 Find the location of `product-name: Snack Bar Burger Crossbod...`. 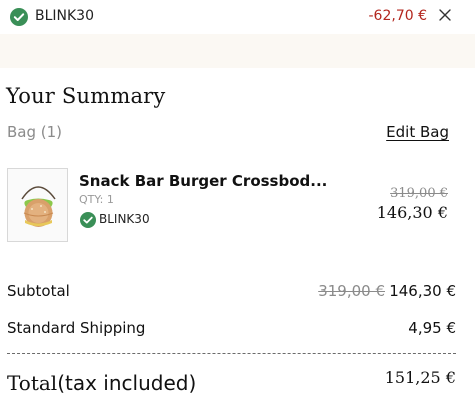

product-name: Snack Bar Burger Crossbod... is located at coordinates (203, 181).